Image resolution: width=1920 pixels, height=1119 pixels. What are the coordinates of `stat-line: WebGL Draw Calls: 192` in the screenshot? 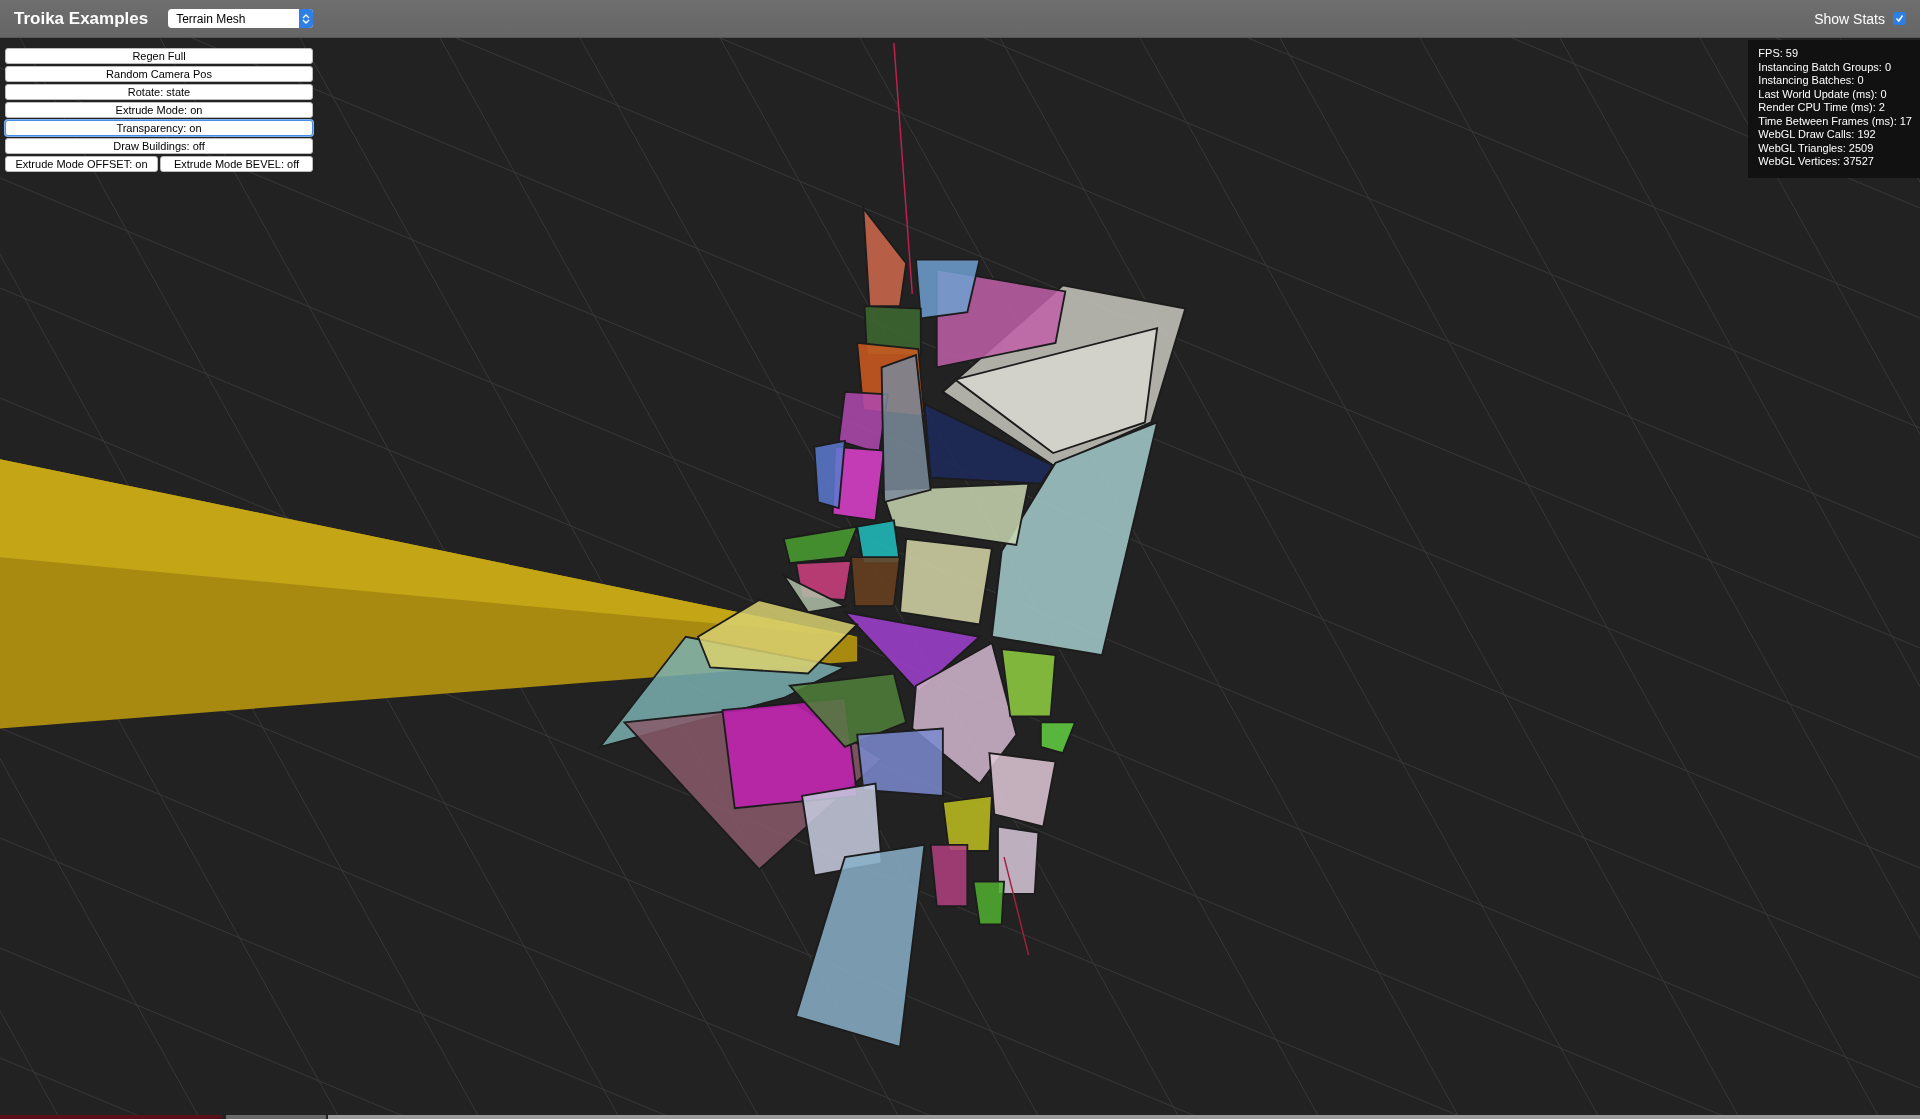 It's located at (1817, 135).